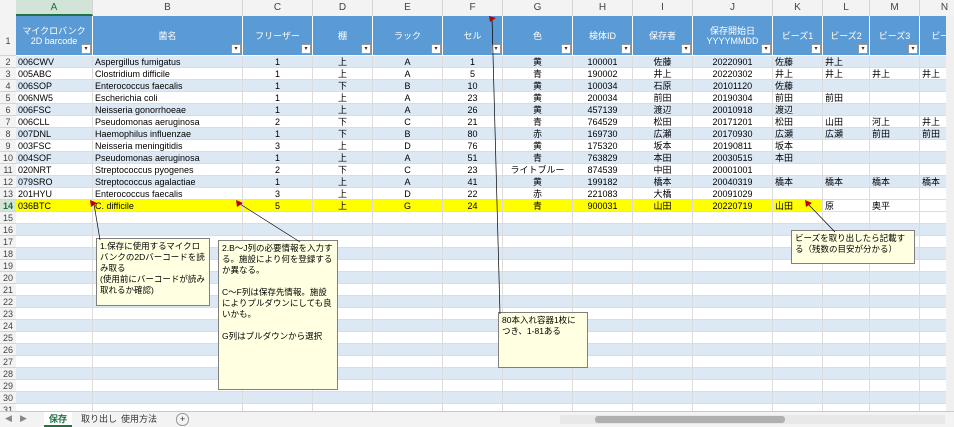  Describe the element at coordinates (408, 98) in the screenshot. I see `cell-E5: A` at that location.